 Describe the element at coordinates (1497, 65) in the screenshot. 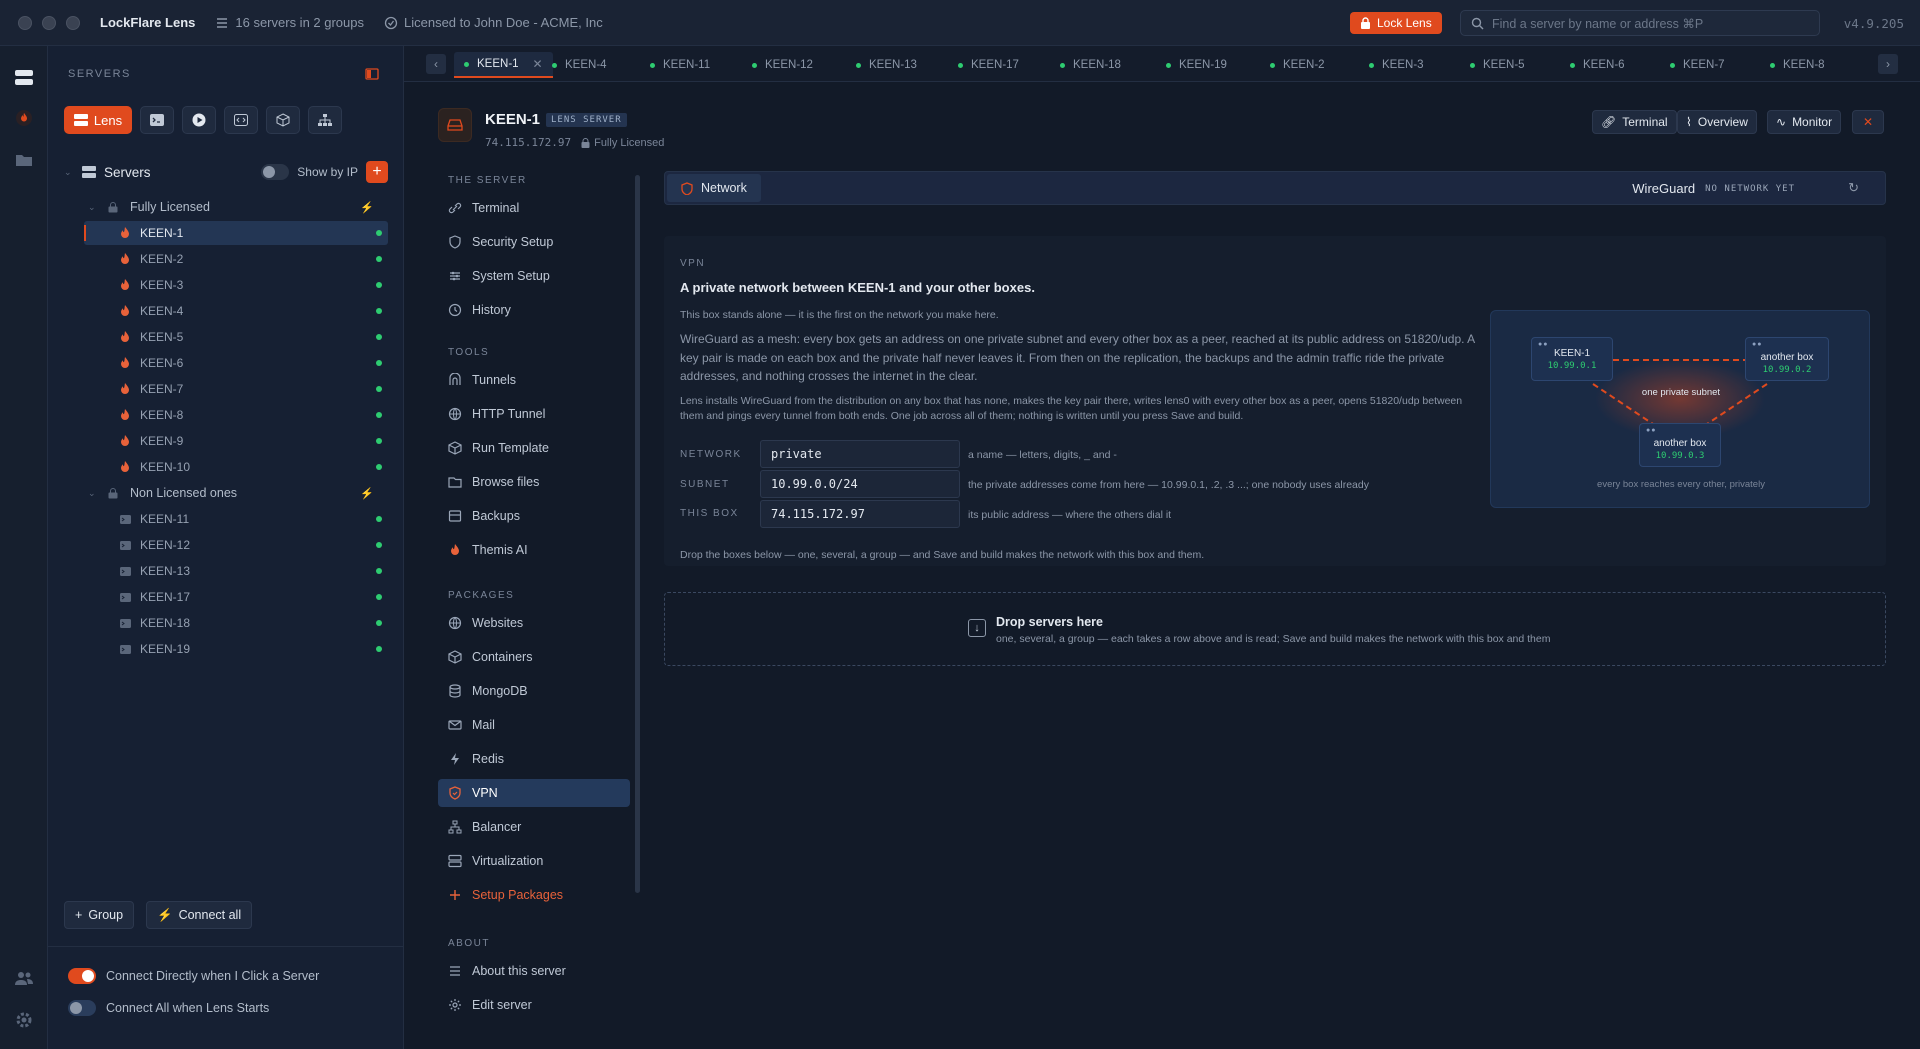

I see `server-tab: KEEN-5` at that location.